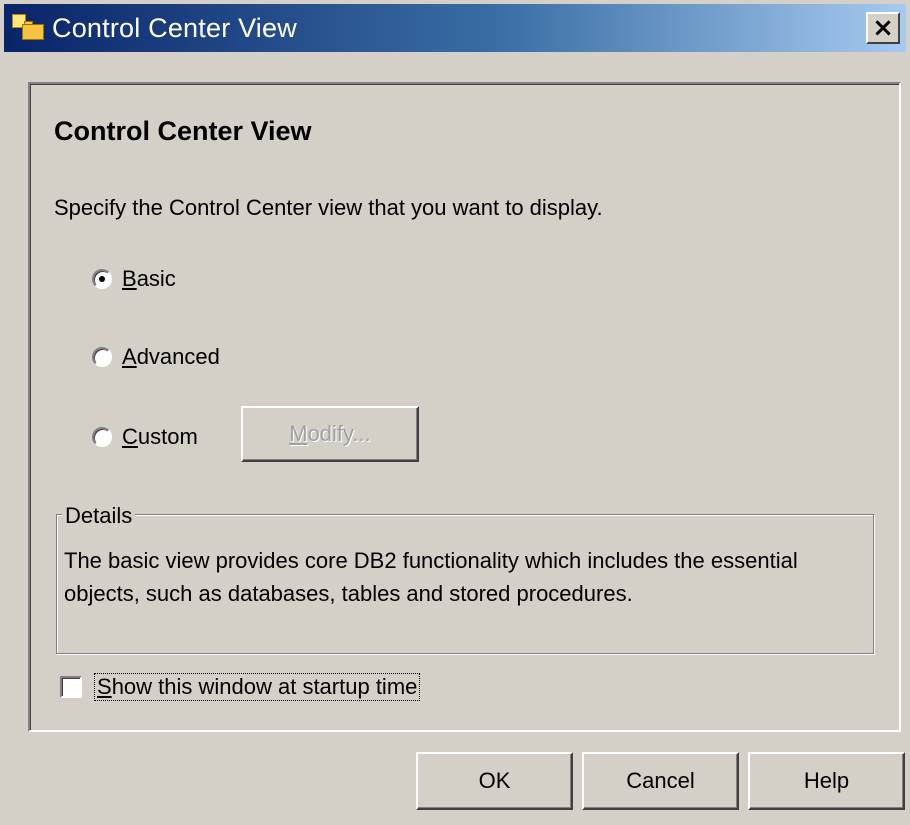  I want to click on window-title: Control Center View, so click(174, 27).